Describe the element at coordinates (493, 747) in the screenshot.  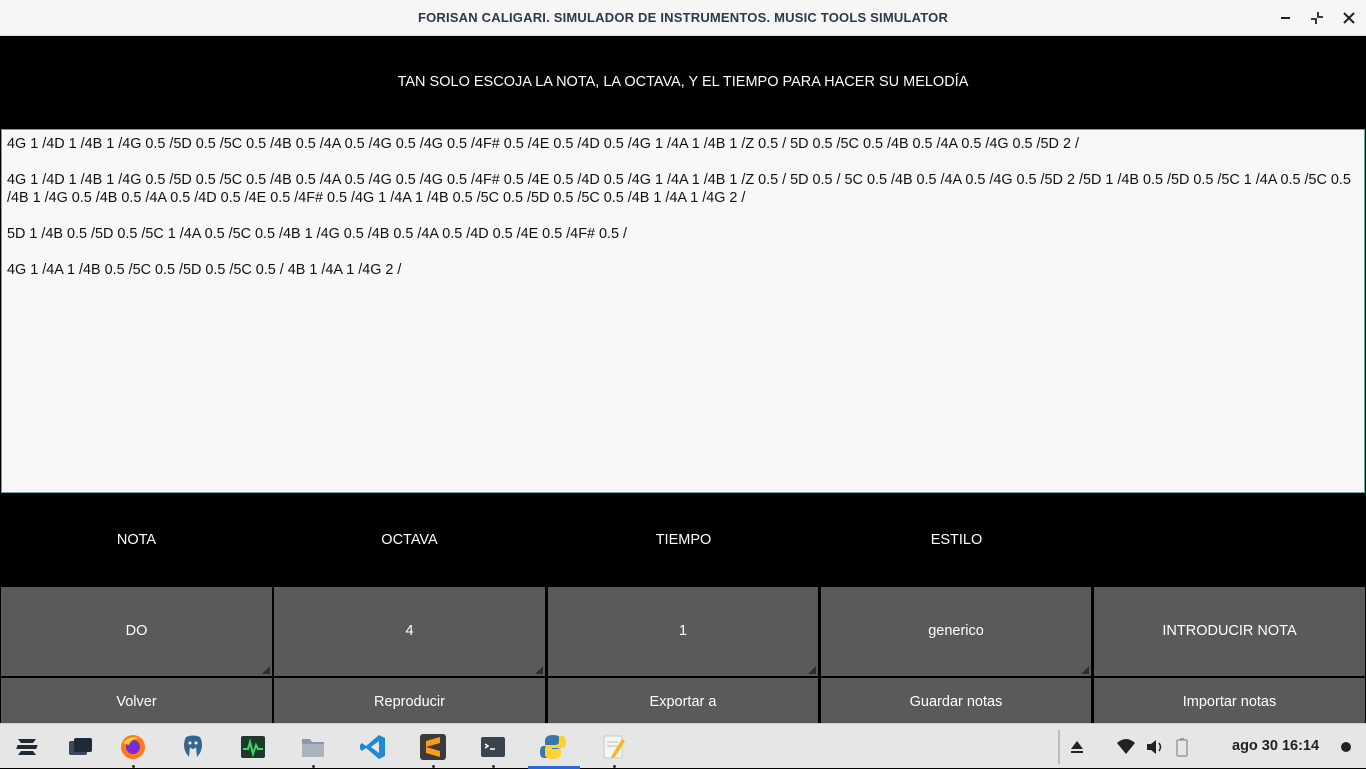
I see `terminal-icon` at that location.